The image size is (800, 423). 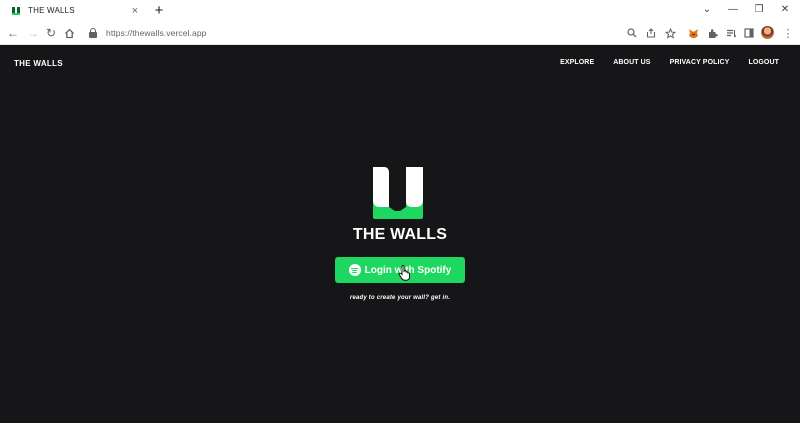 What do you see at coordinates (631, 62) in the screenshot?
I see `nav-about-us: ABOUT US` at bounding box center [631, 62].